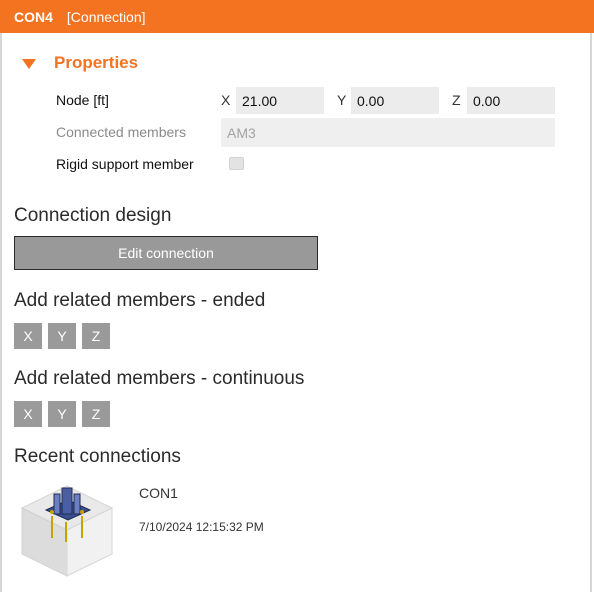 The image size is (594, 593). I want to click on recent-connection-name: CON1, so click(158, 493).